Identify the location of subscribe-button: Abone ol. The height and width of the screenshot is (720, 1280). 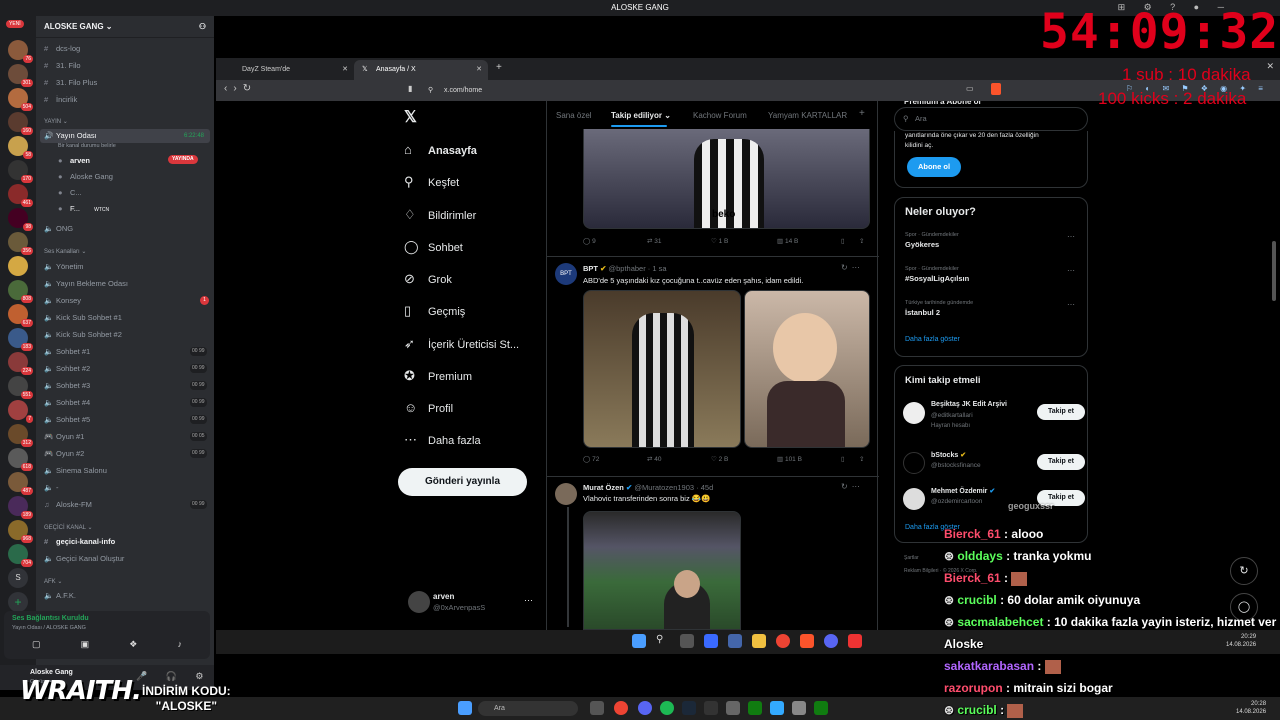
(934, 167).